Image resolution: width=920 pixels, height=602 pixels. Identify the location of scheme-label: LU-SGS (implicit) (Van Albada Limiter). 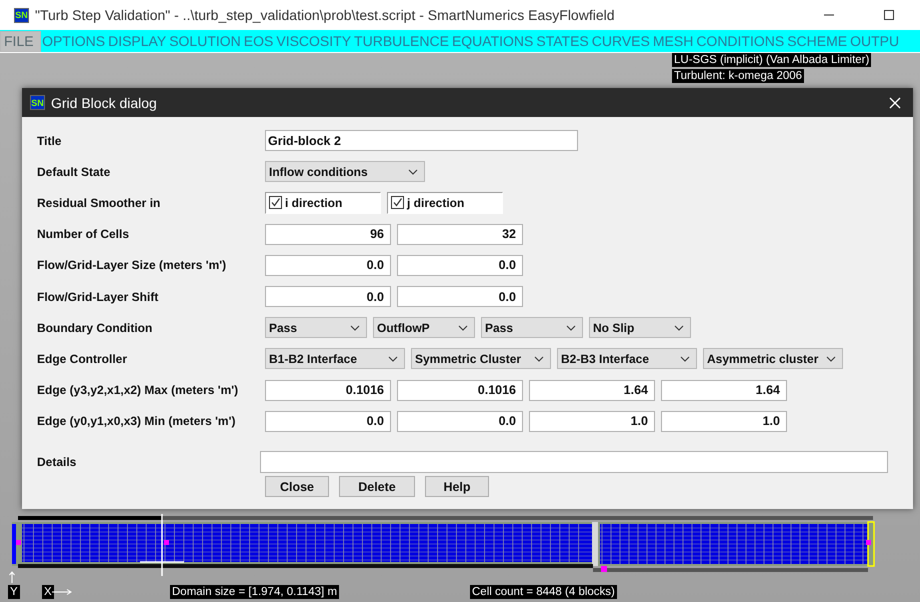
(772, 60).